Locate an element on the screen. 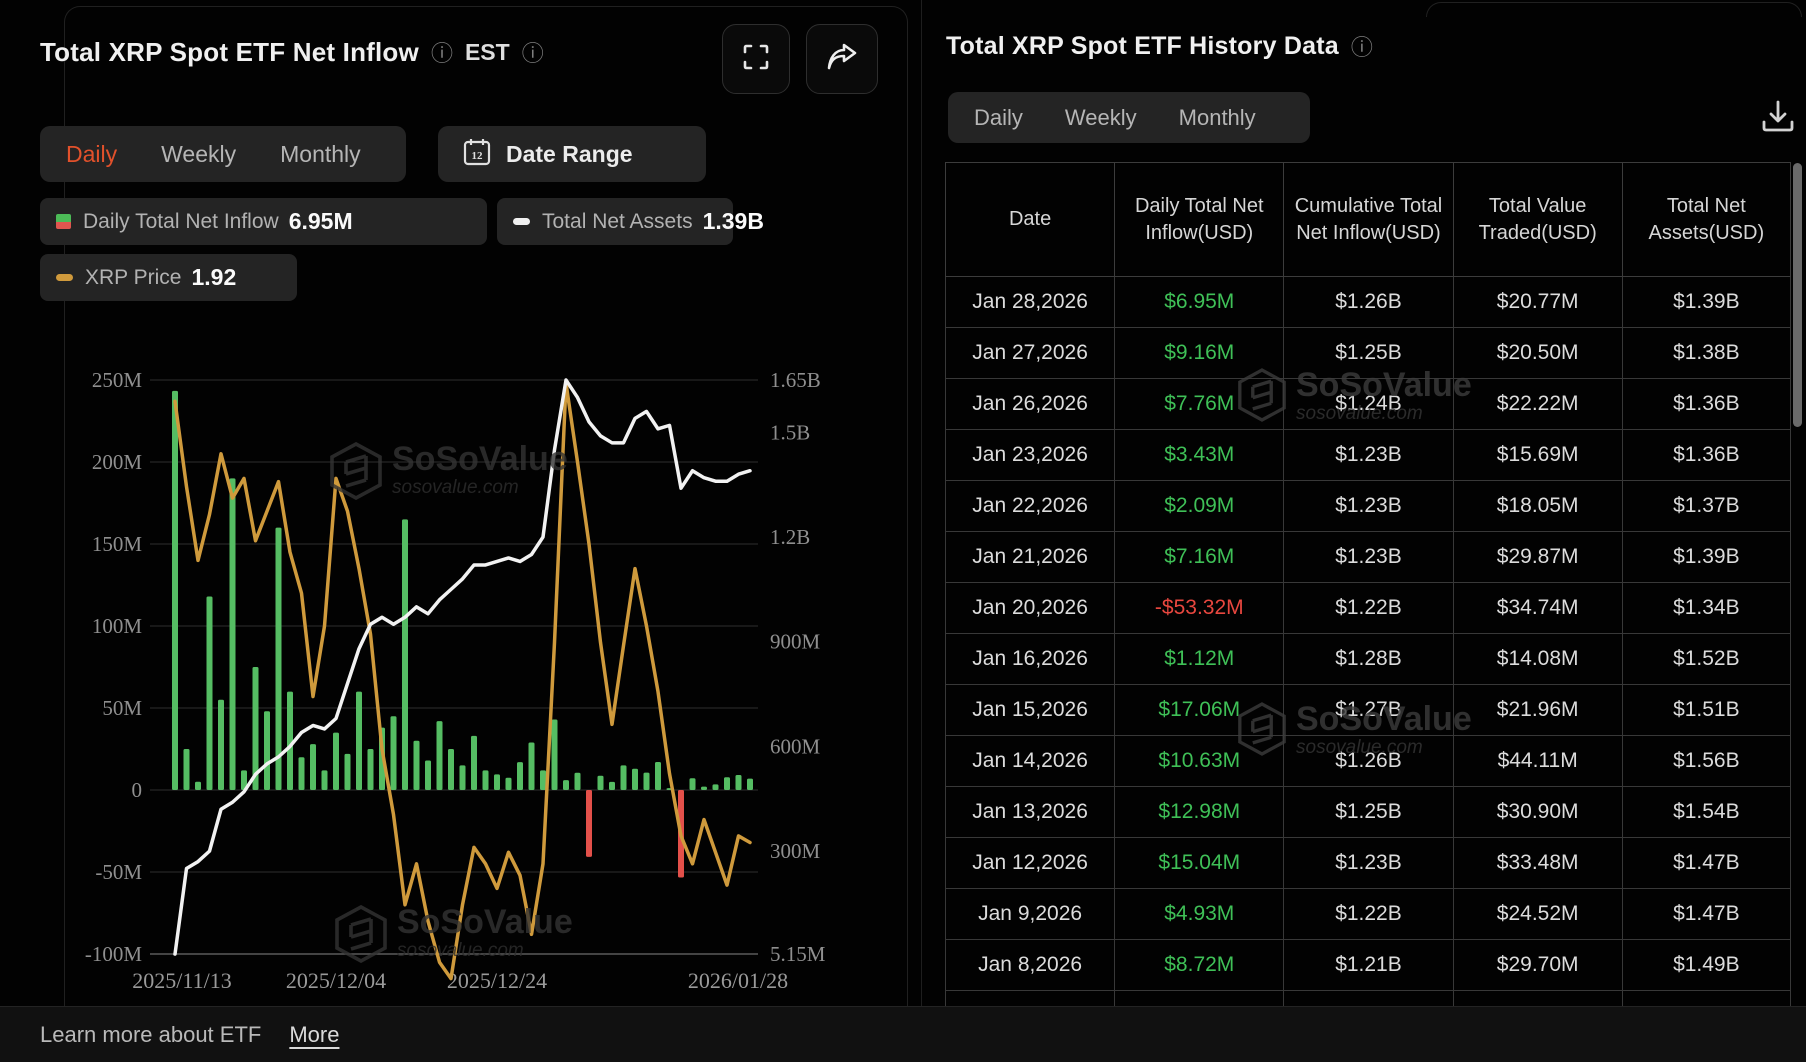 This screenshot has width=1806, height=1062. table-row-date: Jan 9,2026 is located at coordinates (1030, 914).